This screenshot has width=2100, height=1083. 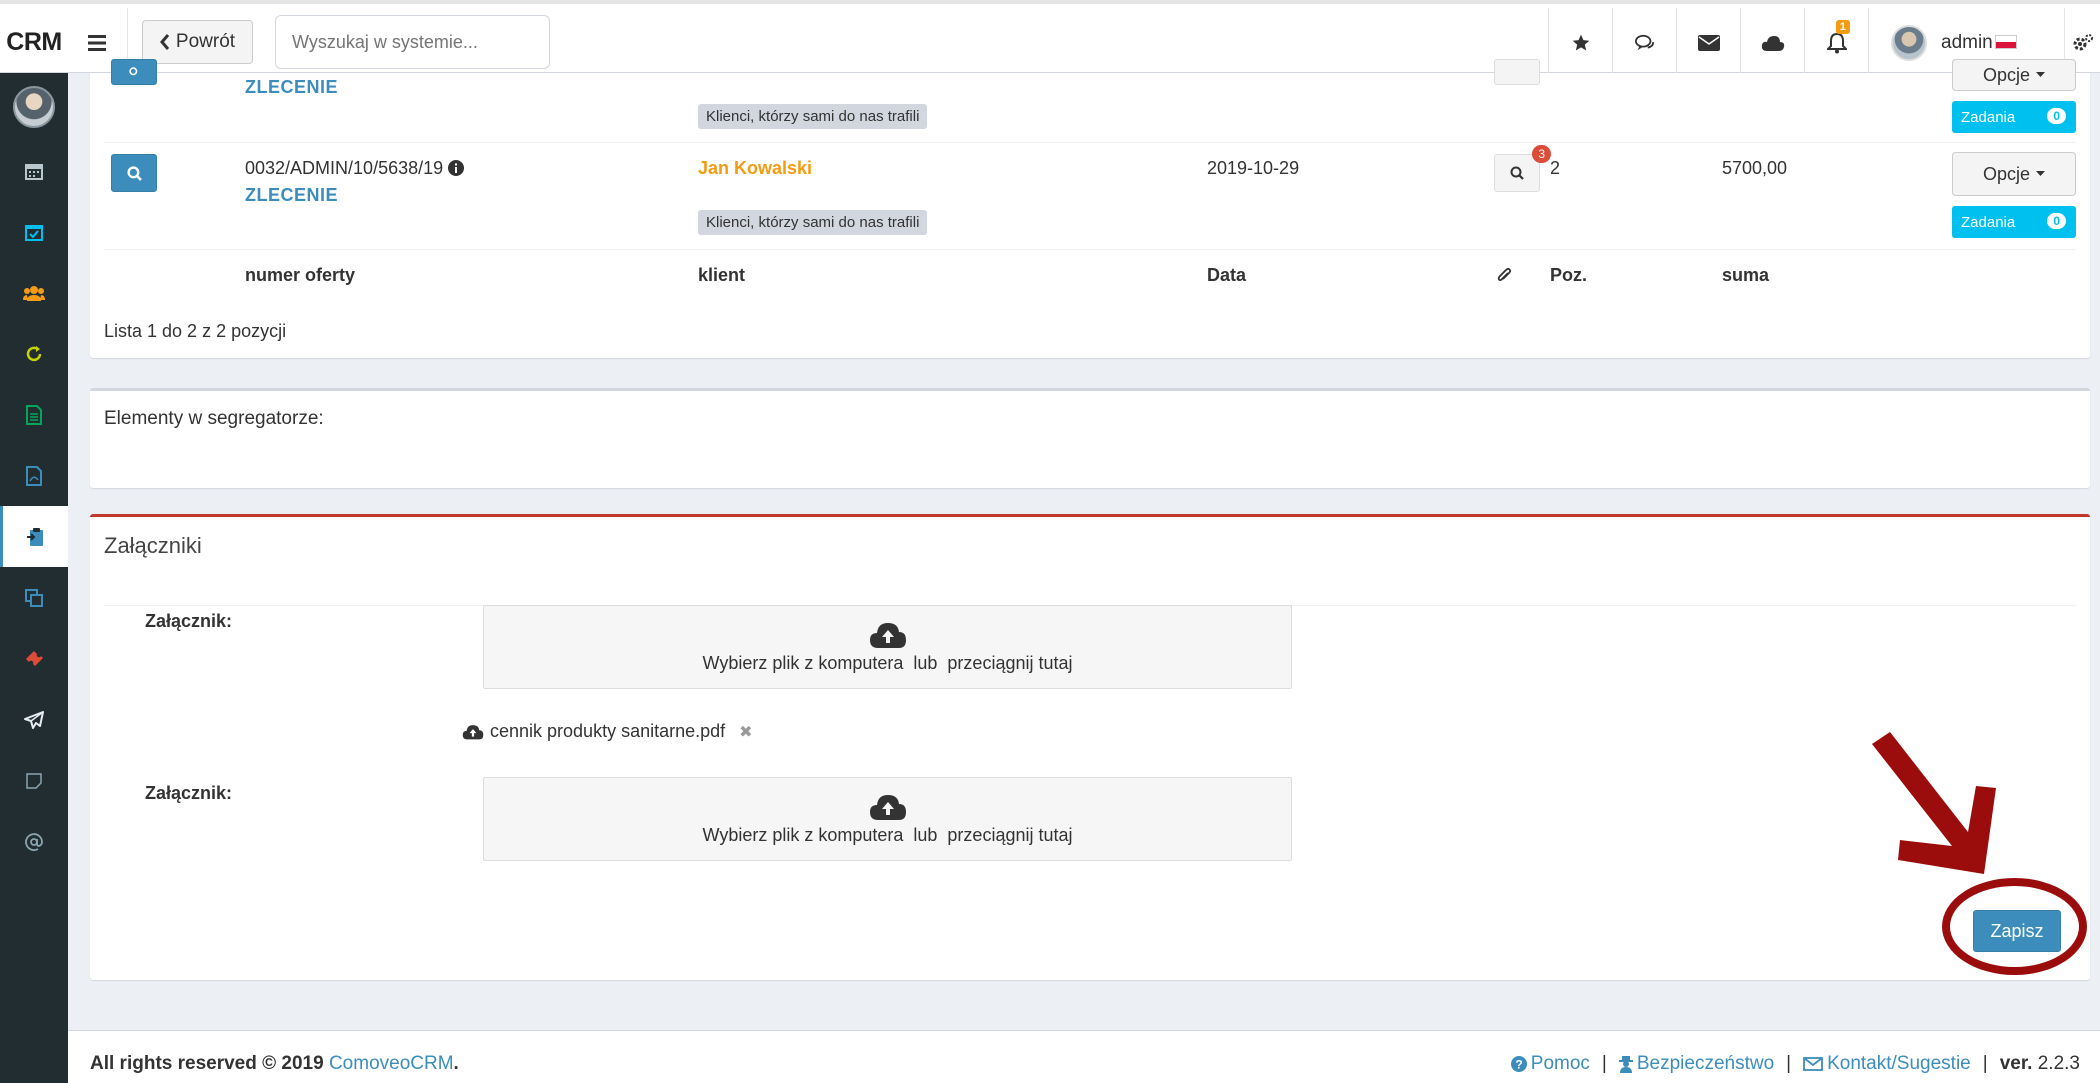 I want to click on sidebar-item-email, so click(x=34, y=841).